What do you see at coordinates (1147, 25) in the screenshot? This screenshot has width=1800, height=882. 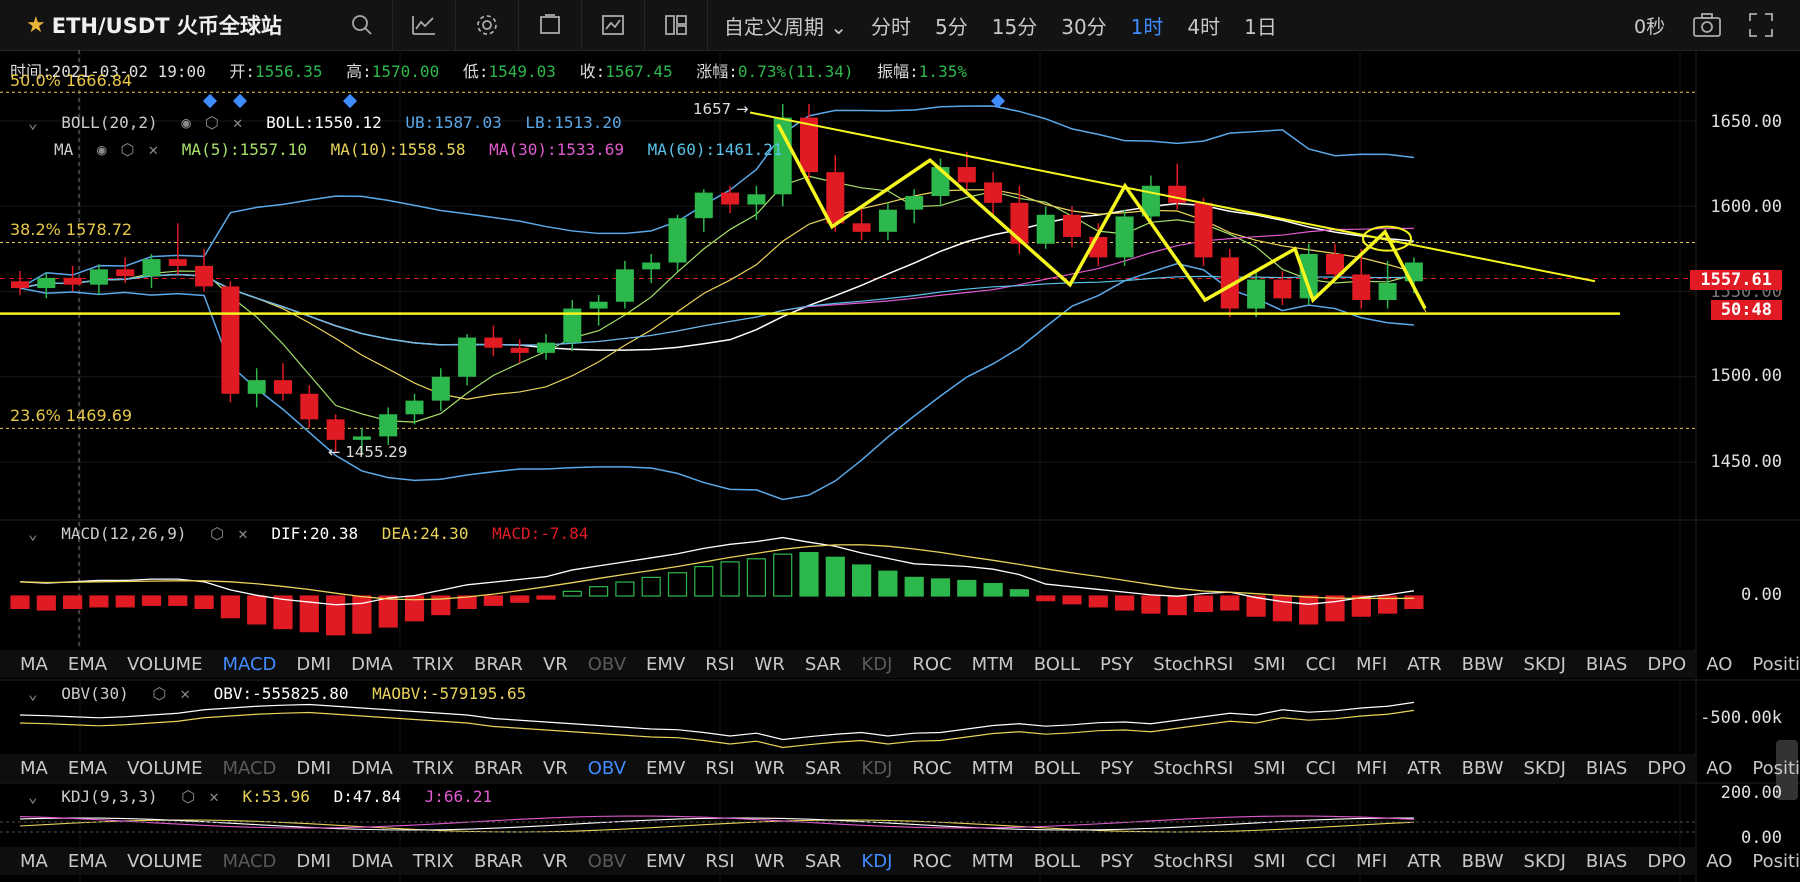 I see `period-tab-5: 1时` at bounding box center [1147, 25].